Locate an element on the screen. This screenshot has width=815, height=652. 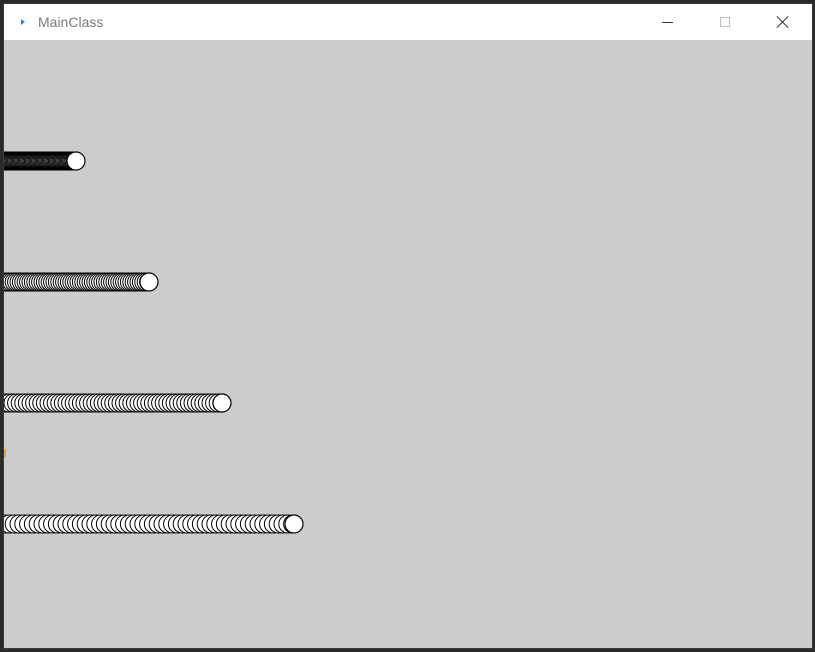
maximize-button is located at coordinates (725, 22).